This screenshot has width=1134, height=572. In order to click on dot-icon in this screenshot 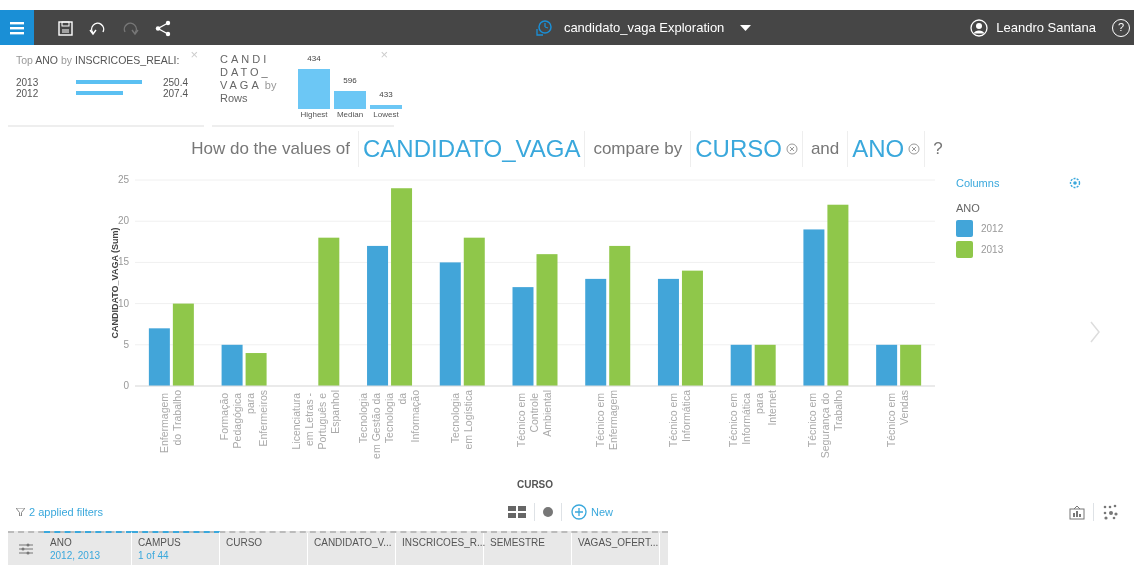, I will do `click(548, 512)`.